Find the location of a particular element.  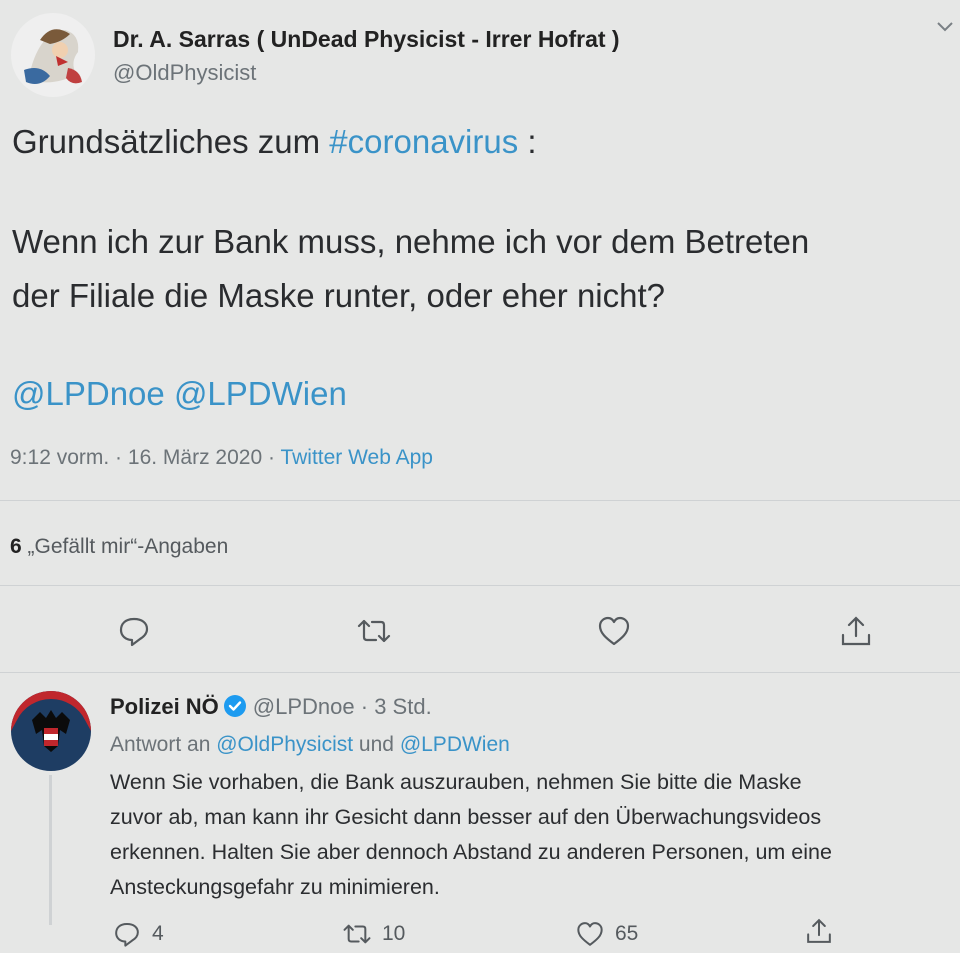

like-count-label: „Gefällt mir“-Angaben is located at coordinates (128, 546).